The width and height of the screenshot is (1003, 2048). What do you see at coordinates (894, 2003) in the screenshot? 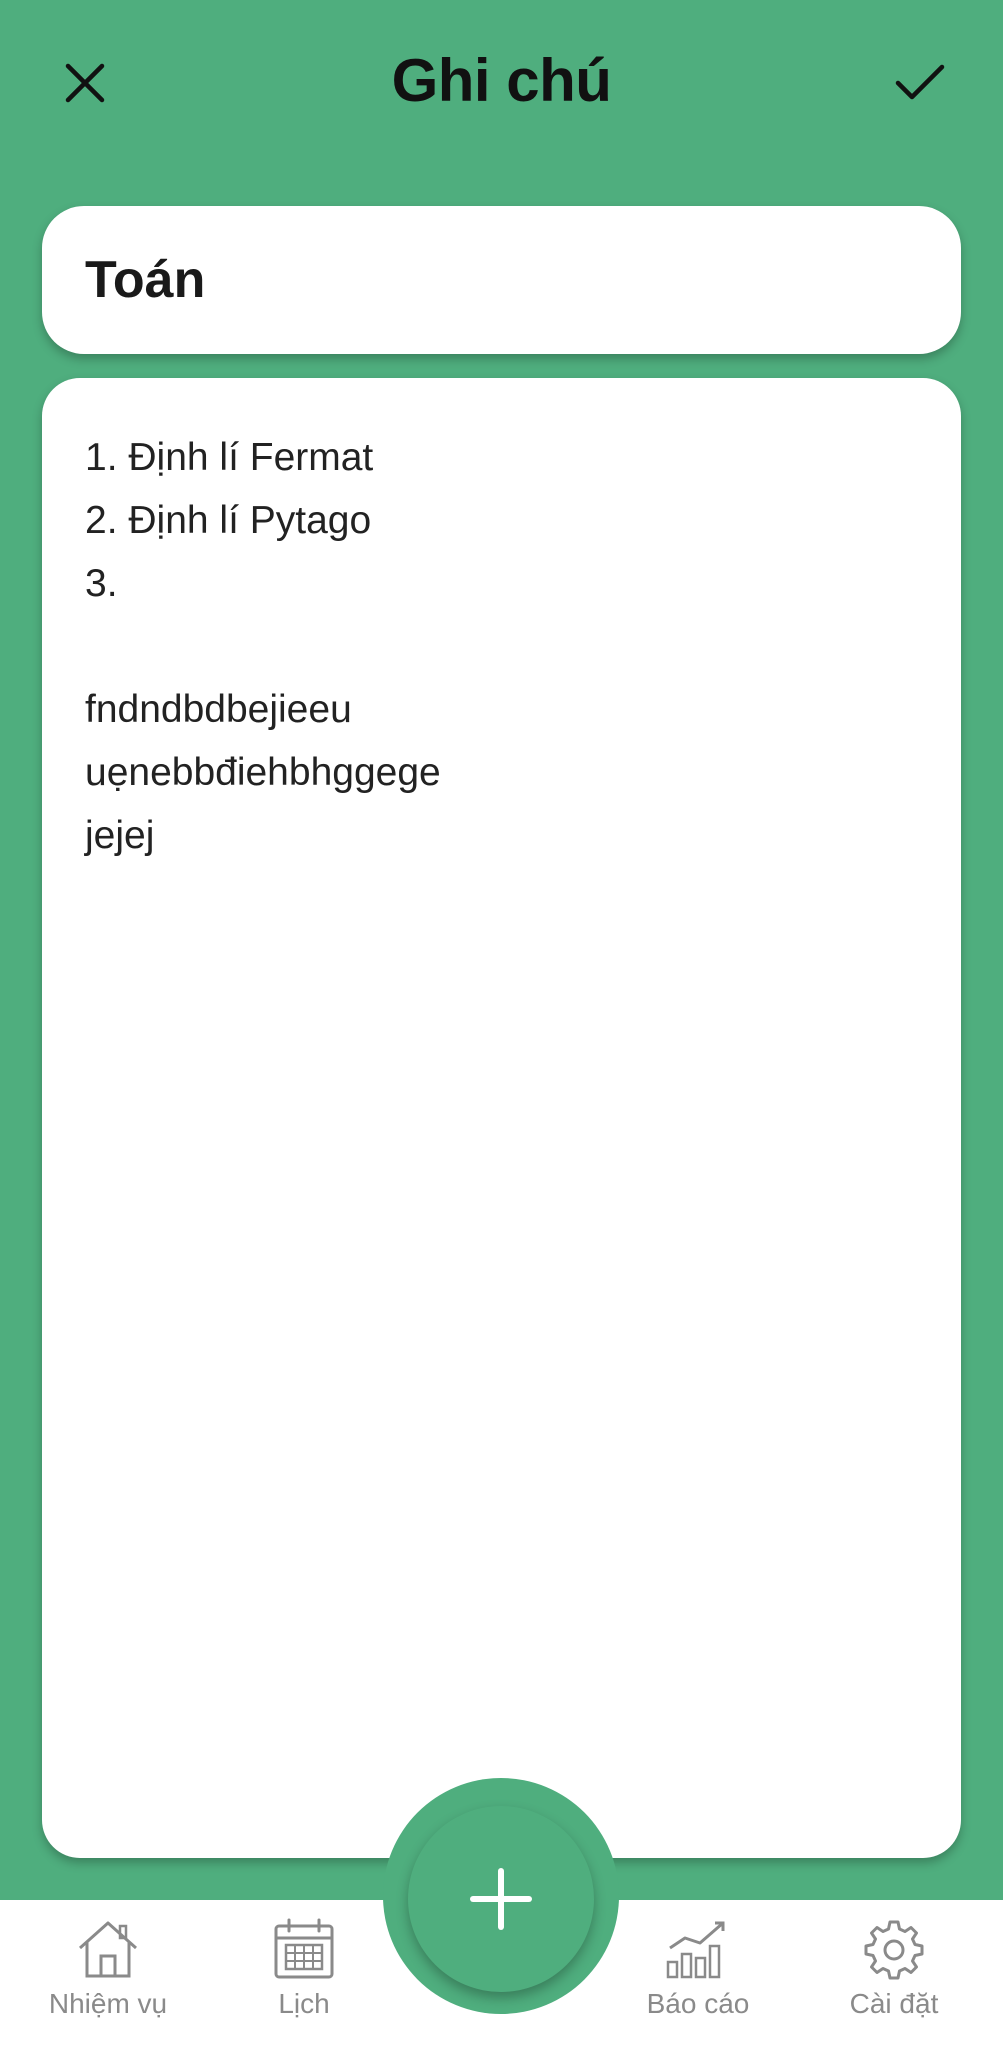
I see `nav-label: Cài đặt` at bounding box center [894, 2003].